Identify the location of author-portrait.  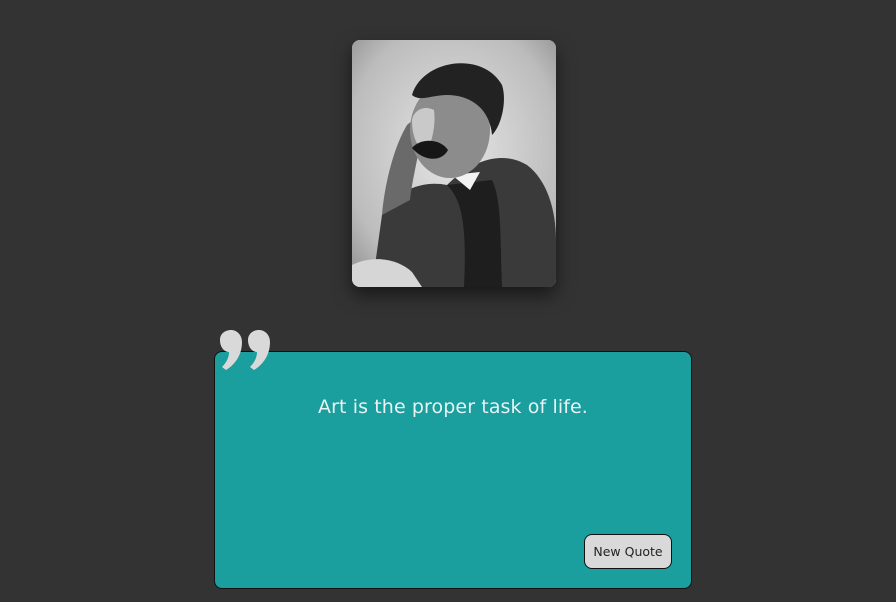
(454, 163).